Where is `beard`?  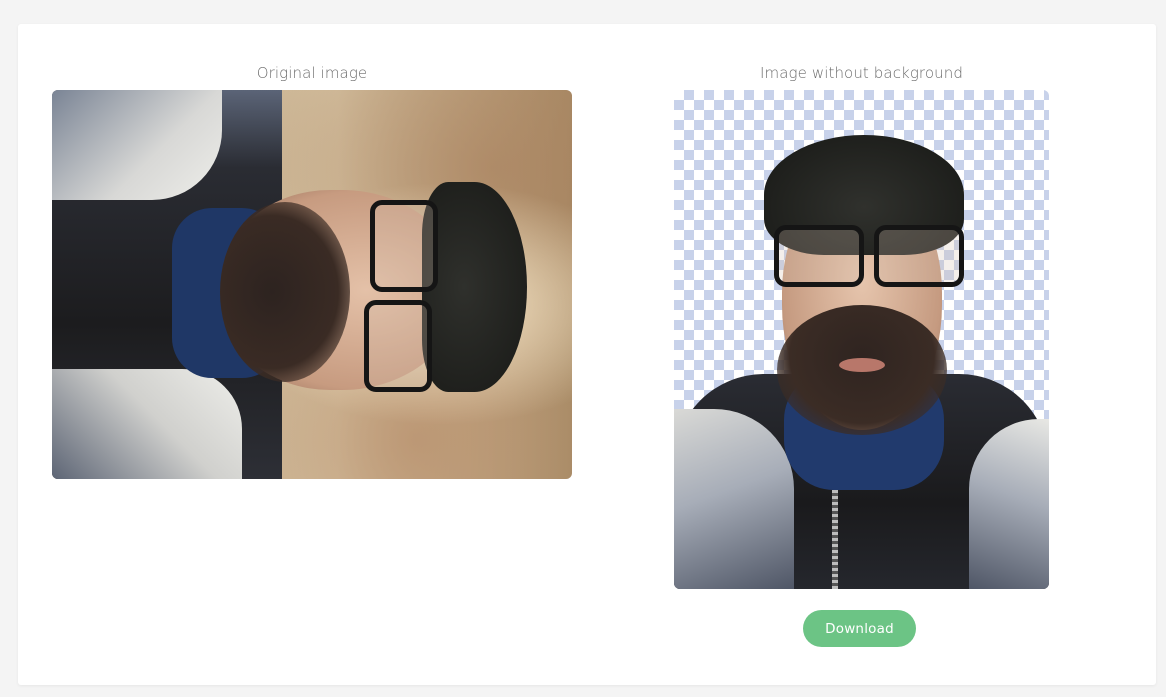 beard is located at coordinates (285, 292).